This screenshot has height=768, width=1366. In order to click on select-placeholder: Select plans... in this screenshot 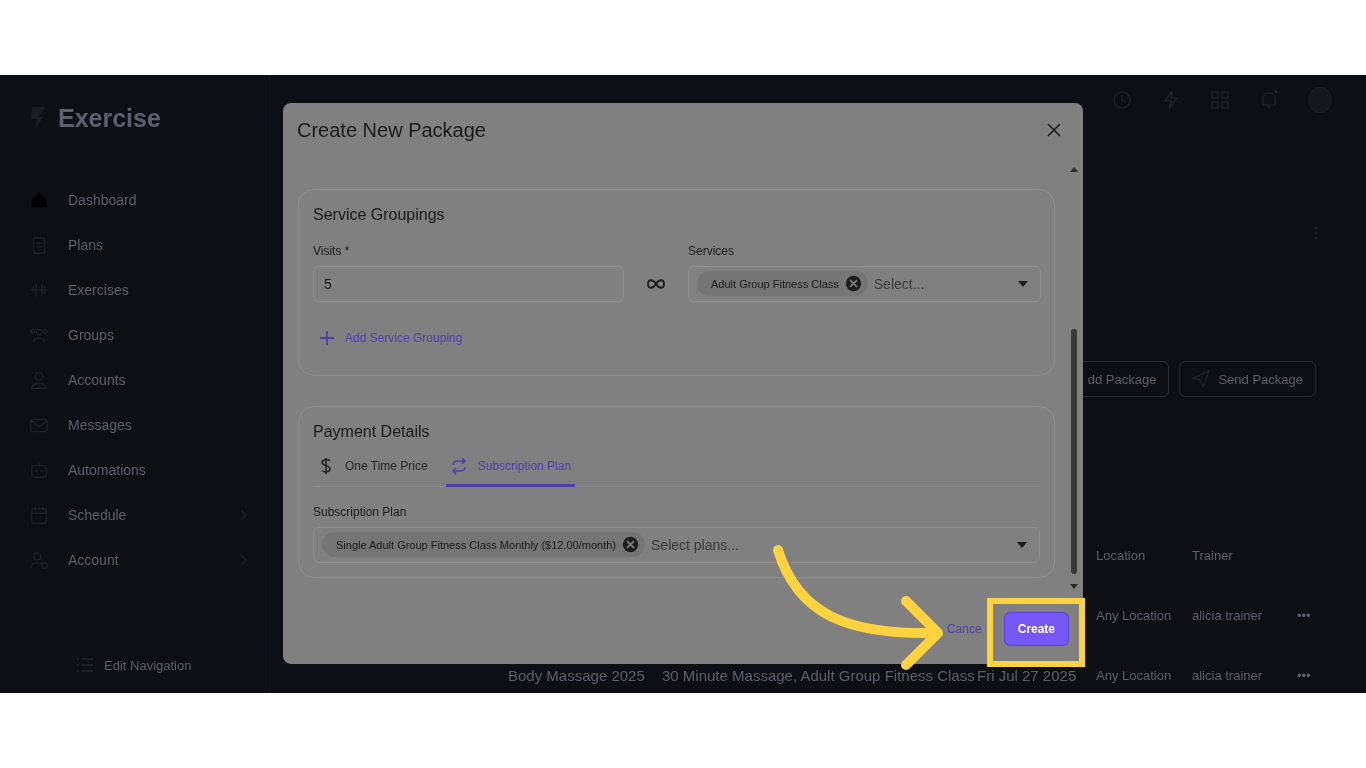, I will do `click(695, 544)`.